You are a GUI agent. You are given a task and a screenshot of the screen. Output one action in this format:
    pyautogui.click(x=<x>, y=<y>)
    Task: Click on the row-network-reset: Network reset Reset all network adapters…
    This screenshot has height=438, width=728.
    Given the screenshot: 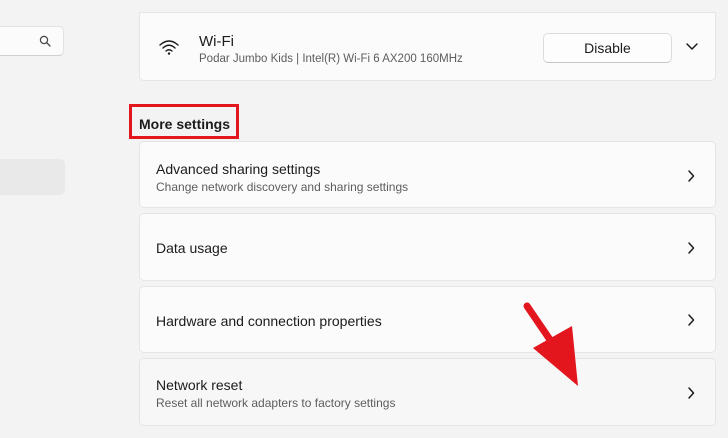 What is the action you would take?
    pyautogui.click(x=427, y=392)
    